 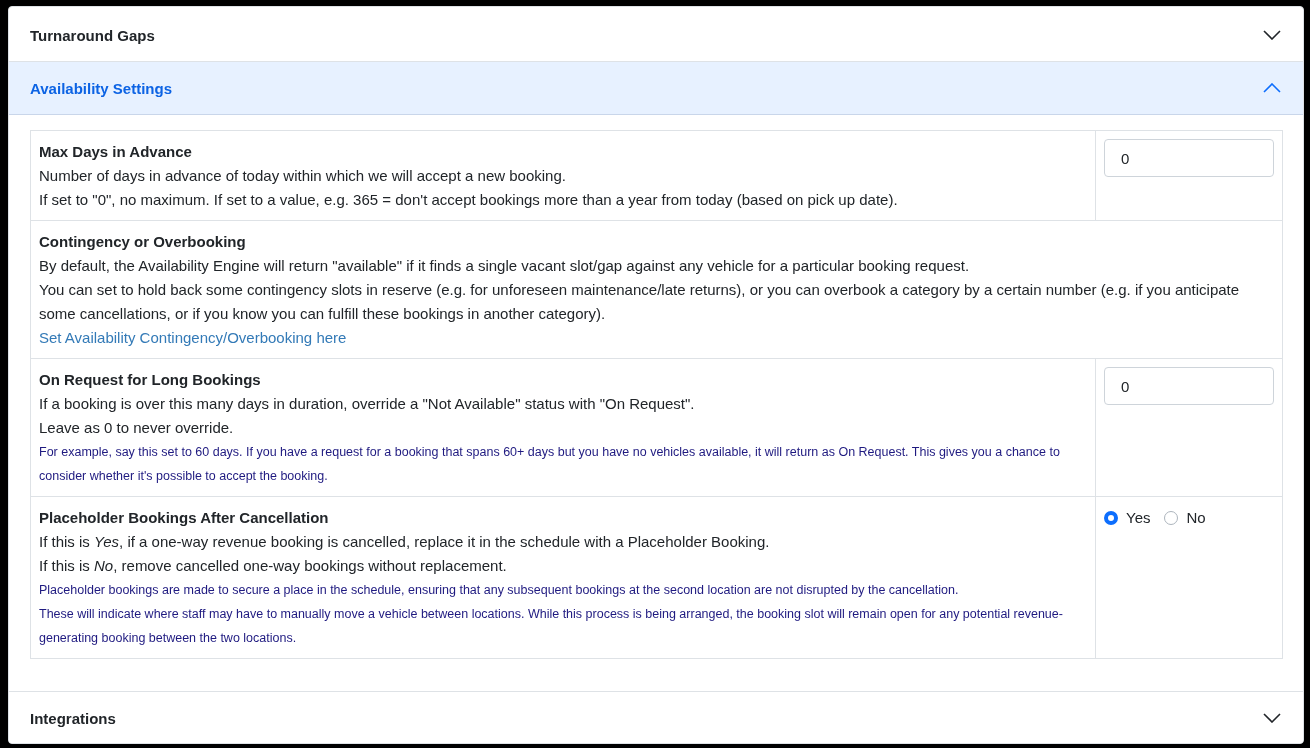 I want to click on settings-link: Set Availability Contingency/Overbooking here, so click(x=193, y=337).